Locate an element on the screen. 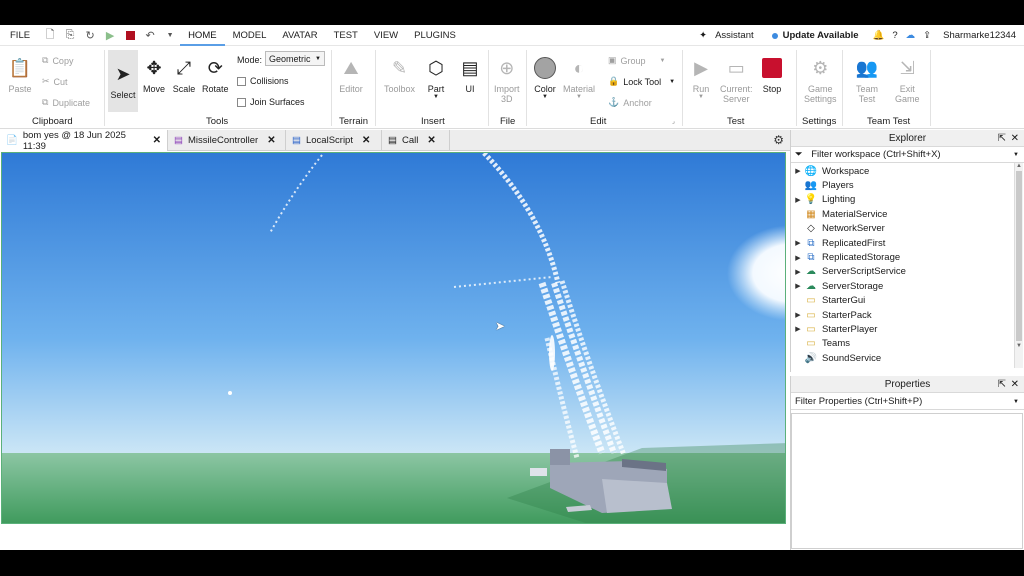  tree-item-sound-service: 🔊 SoundService is located at coordinates (907, 358).